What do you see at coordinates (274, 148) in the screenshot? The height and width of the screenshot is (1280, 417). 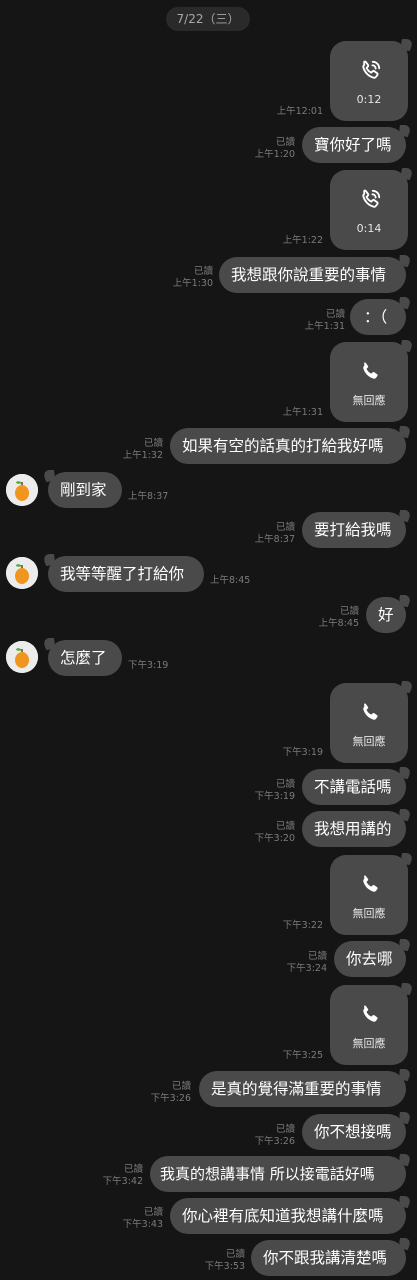 I see `message-meta: 已讀 上午1:20` at bounding box center [274, 148].